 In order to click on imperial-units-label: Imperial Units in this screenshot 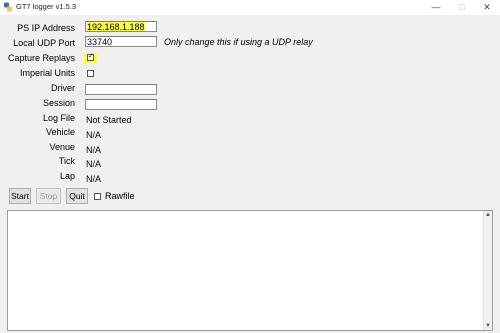, I will do `click(47, 73)`.